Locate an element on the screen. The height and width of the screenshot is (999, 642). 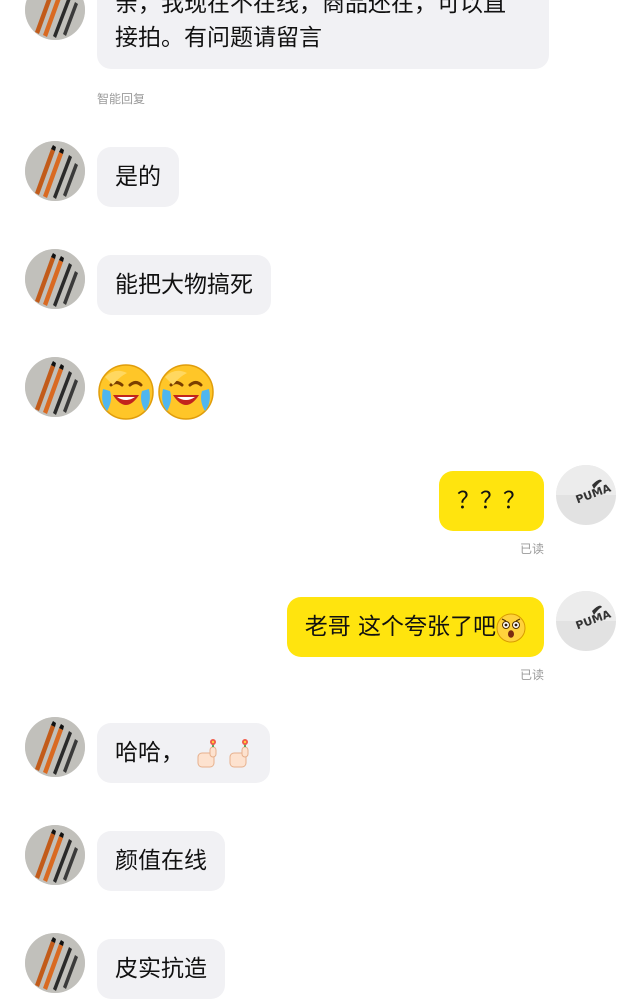
message-bubble: 颜值在线 is located at coordinates (161, 861).